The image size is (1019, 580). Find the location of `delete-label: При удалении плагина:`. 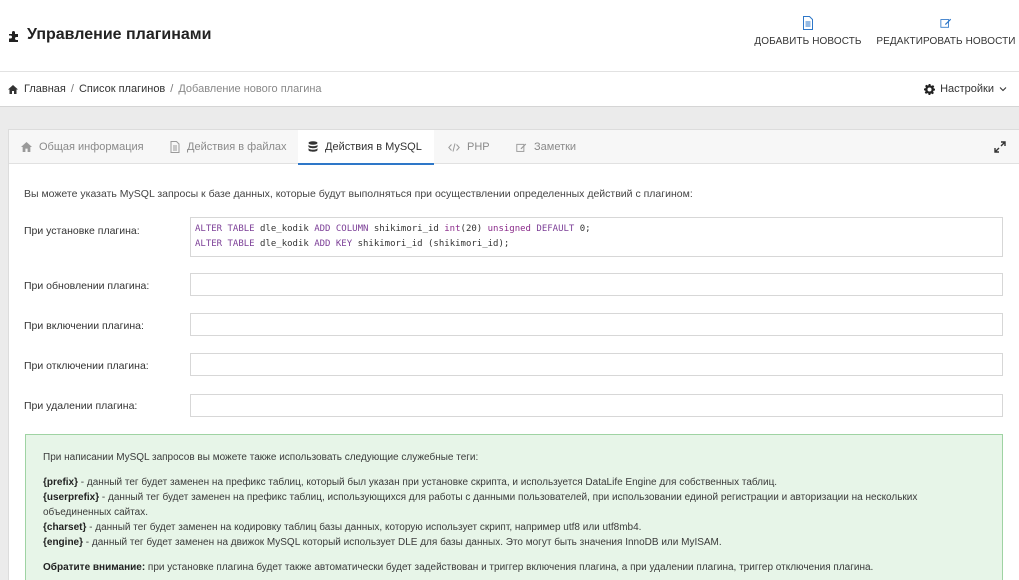

delete-label: При удалении плагина: is located at coordinates (81, 406).